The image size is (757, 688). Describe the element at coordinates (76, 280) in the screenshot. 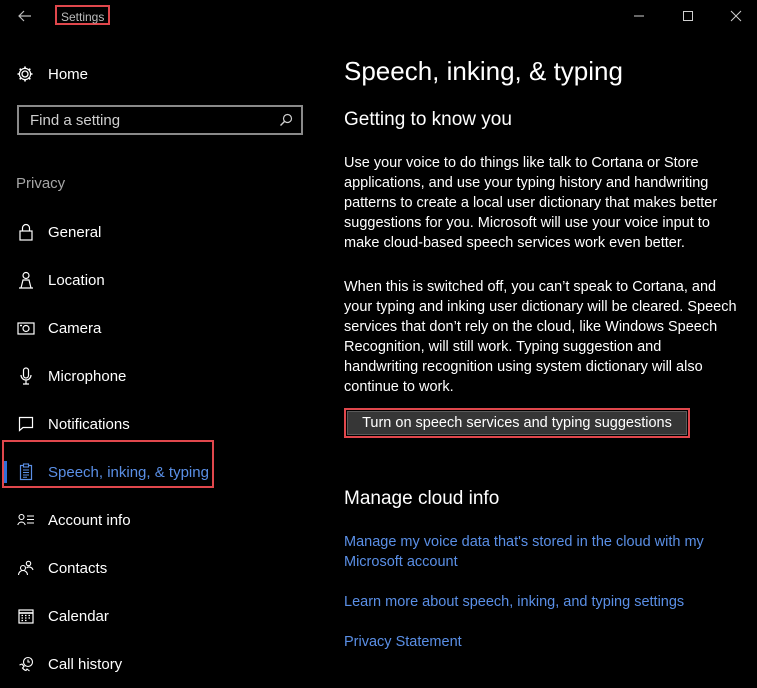

I see `sidebar-item-label: Location` at that location.